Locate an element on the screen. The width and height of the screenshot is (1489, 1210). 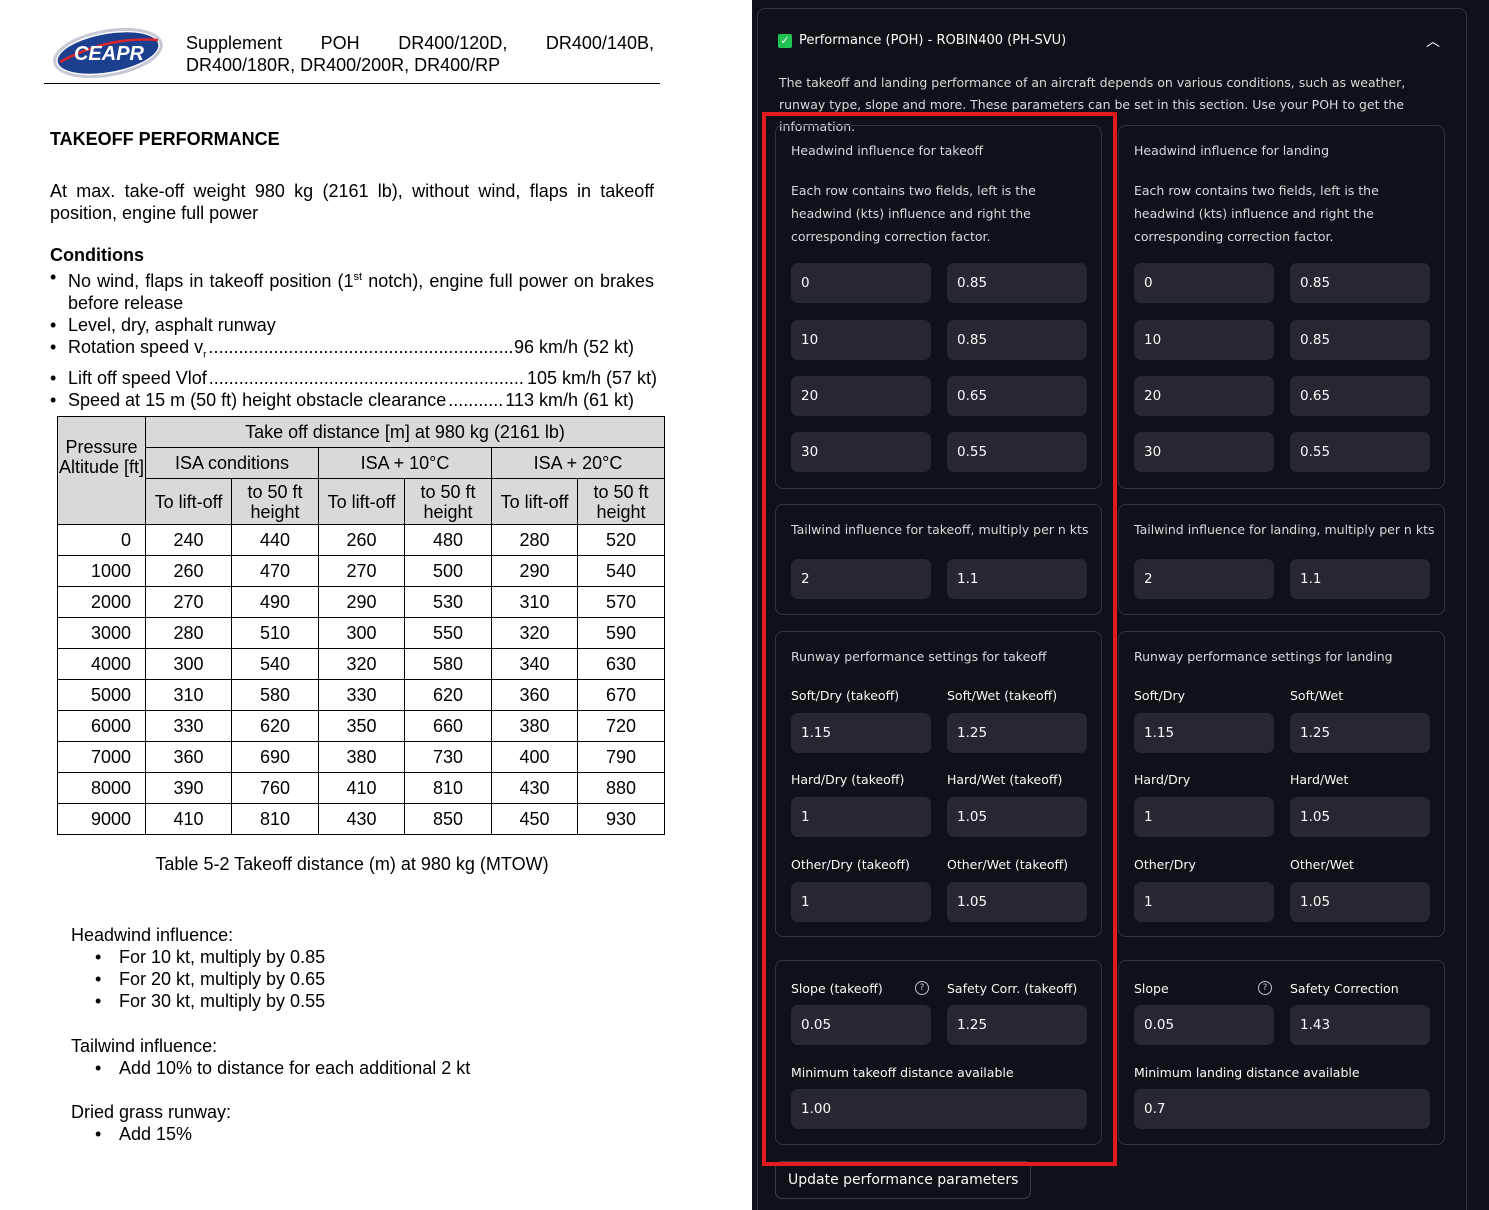
distance-cell: 390 is located at coordinates (188, 788).